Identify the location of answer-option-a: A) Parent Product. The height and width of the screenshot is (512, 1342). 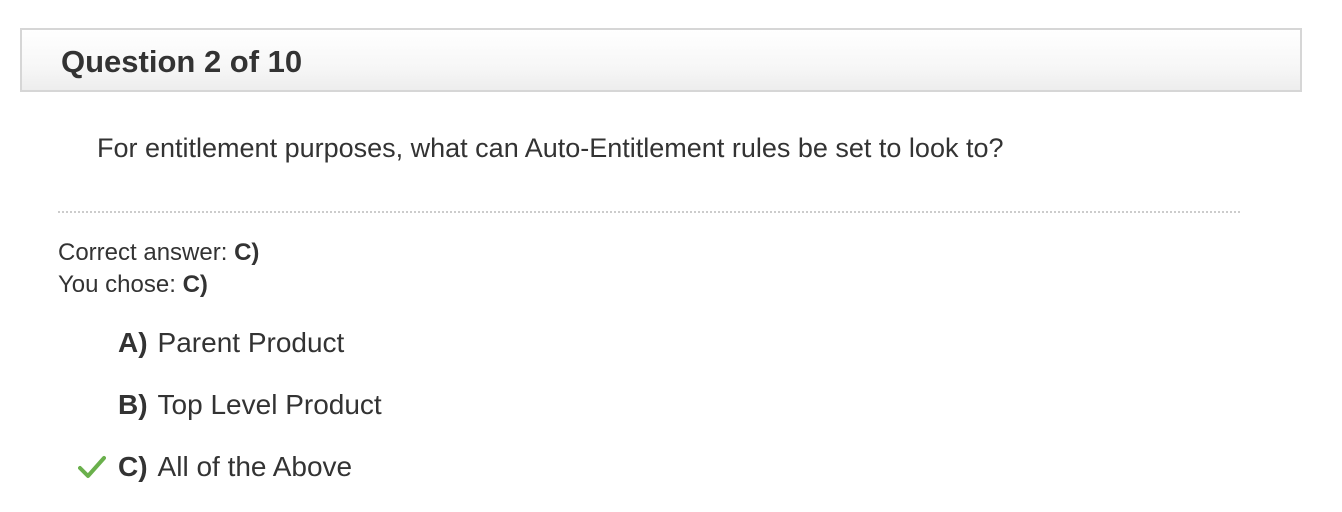
(231, 343).